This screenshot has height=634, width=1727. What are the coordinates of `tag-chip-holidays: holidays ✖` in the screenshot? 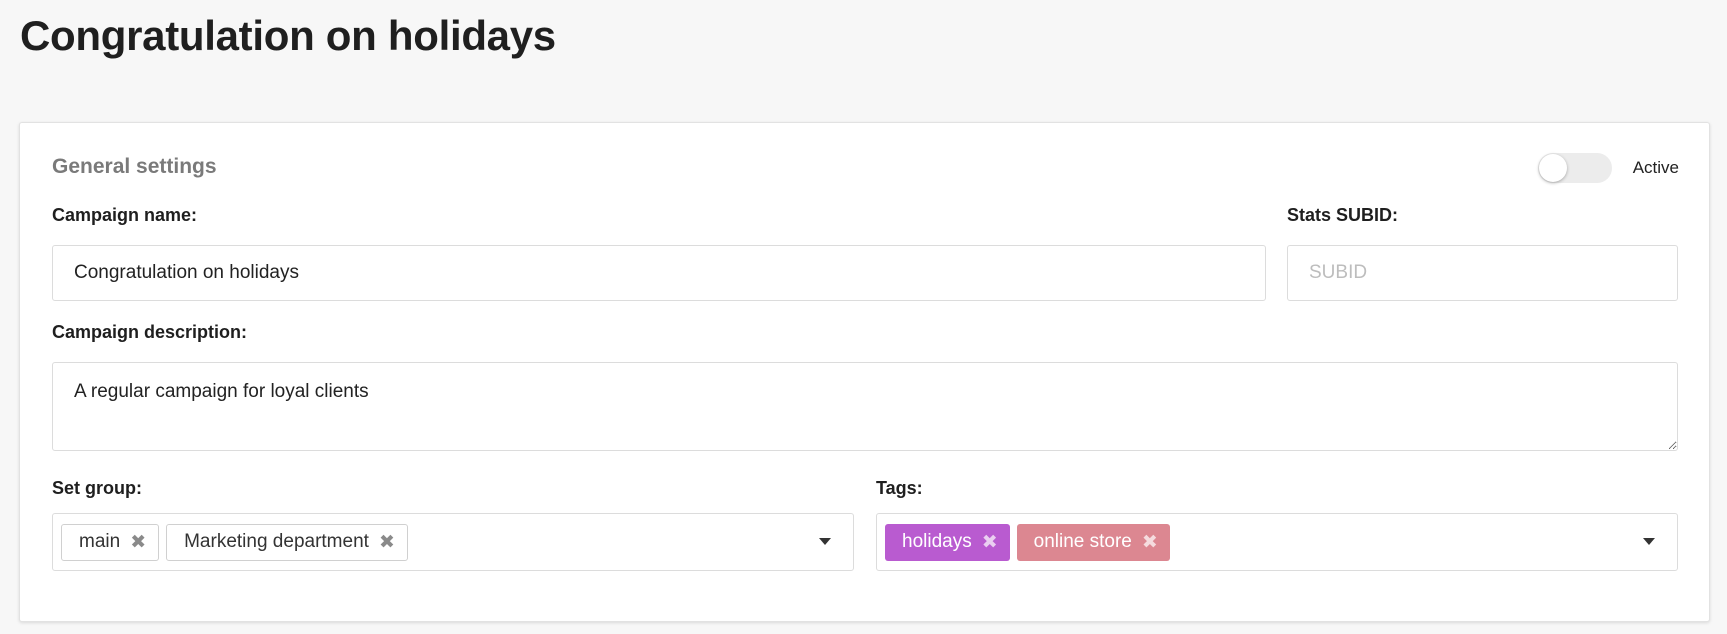 It's located at (947, 542).